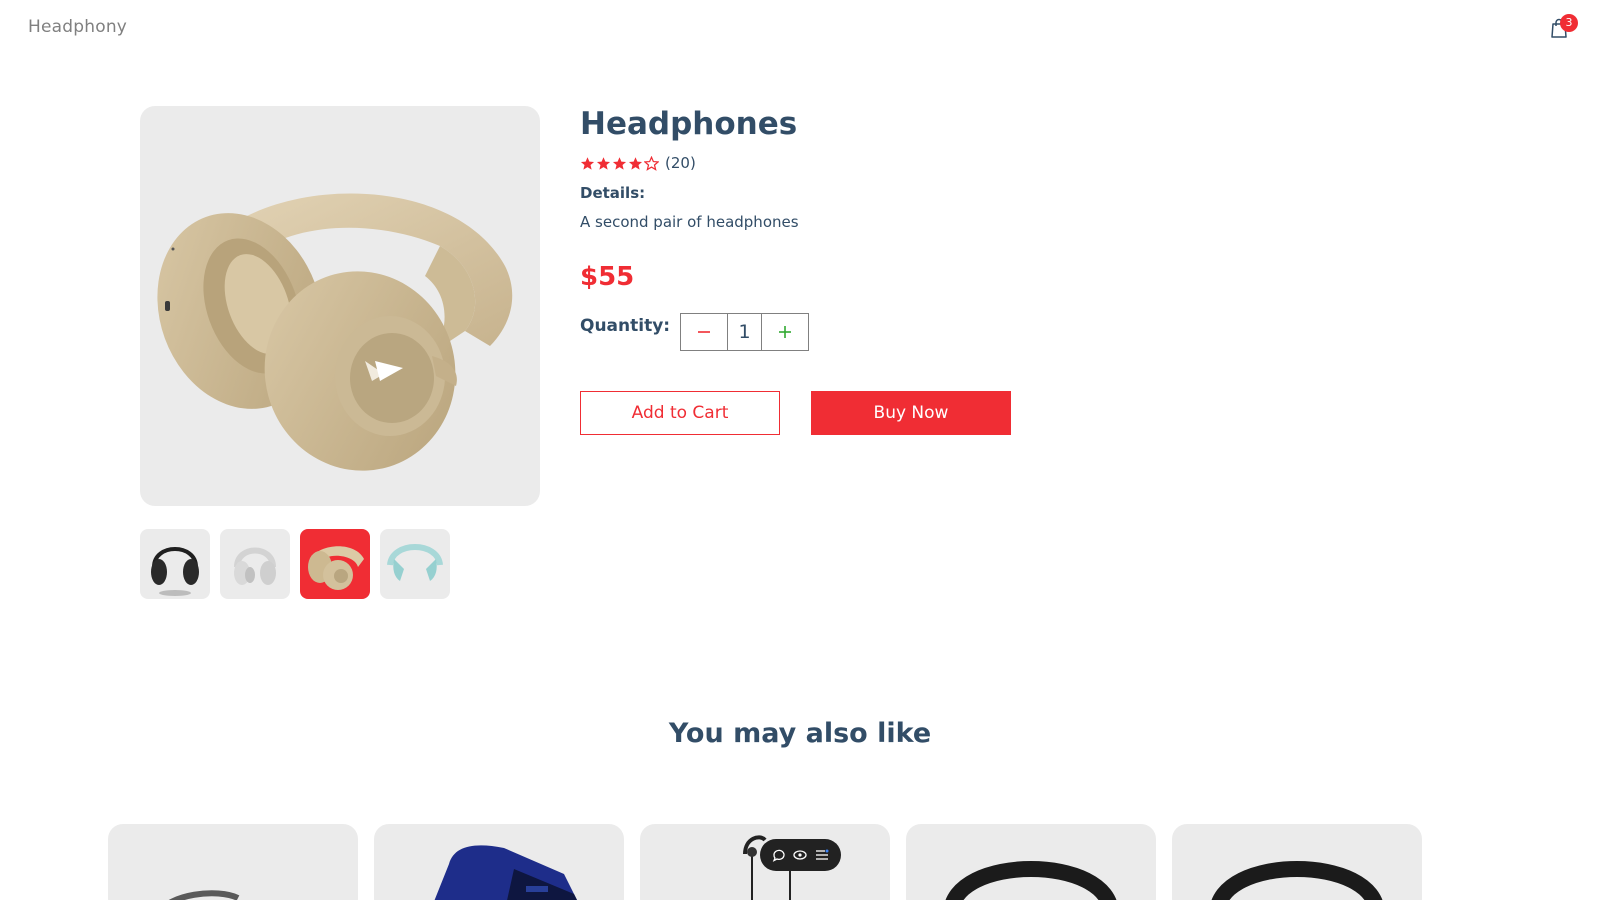 The image size is (1600, 900). Describe the element at coordinates (689, 222) in the screenshot. I see `details-text: A second pair of headphones` at that location.